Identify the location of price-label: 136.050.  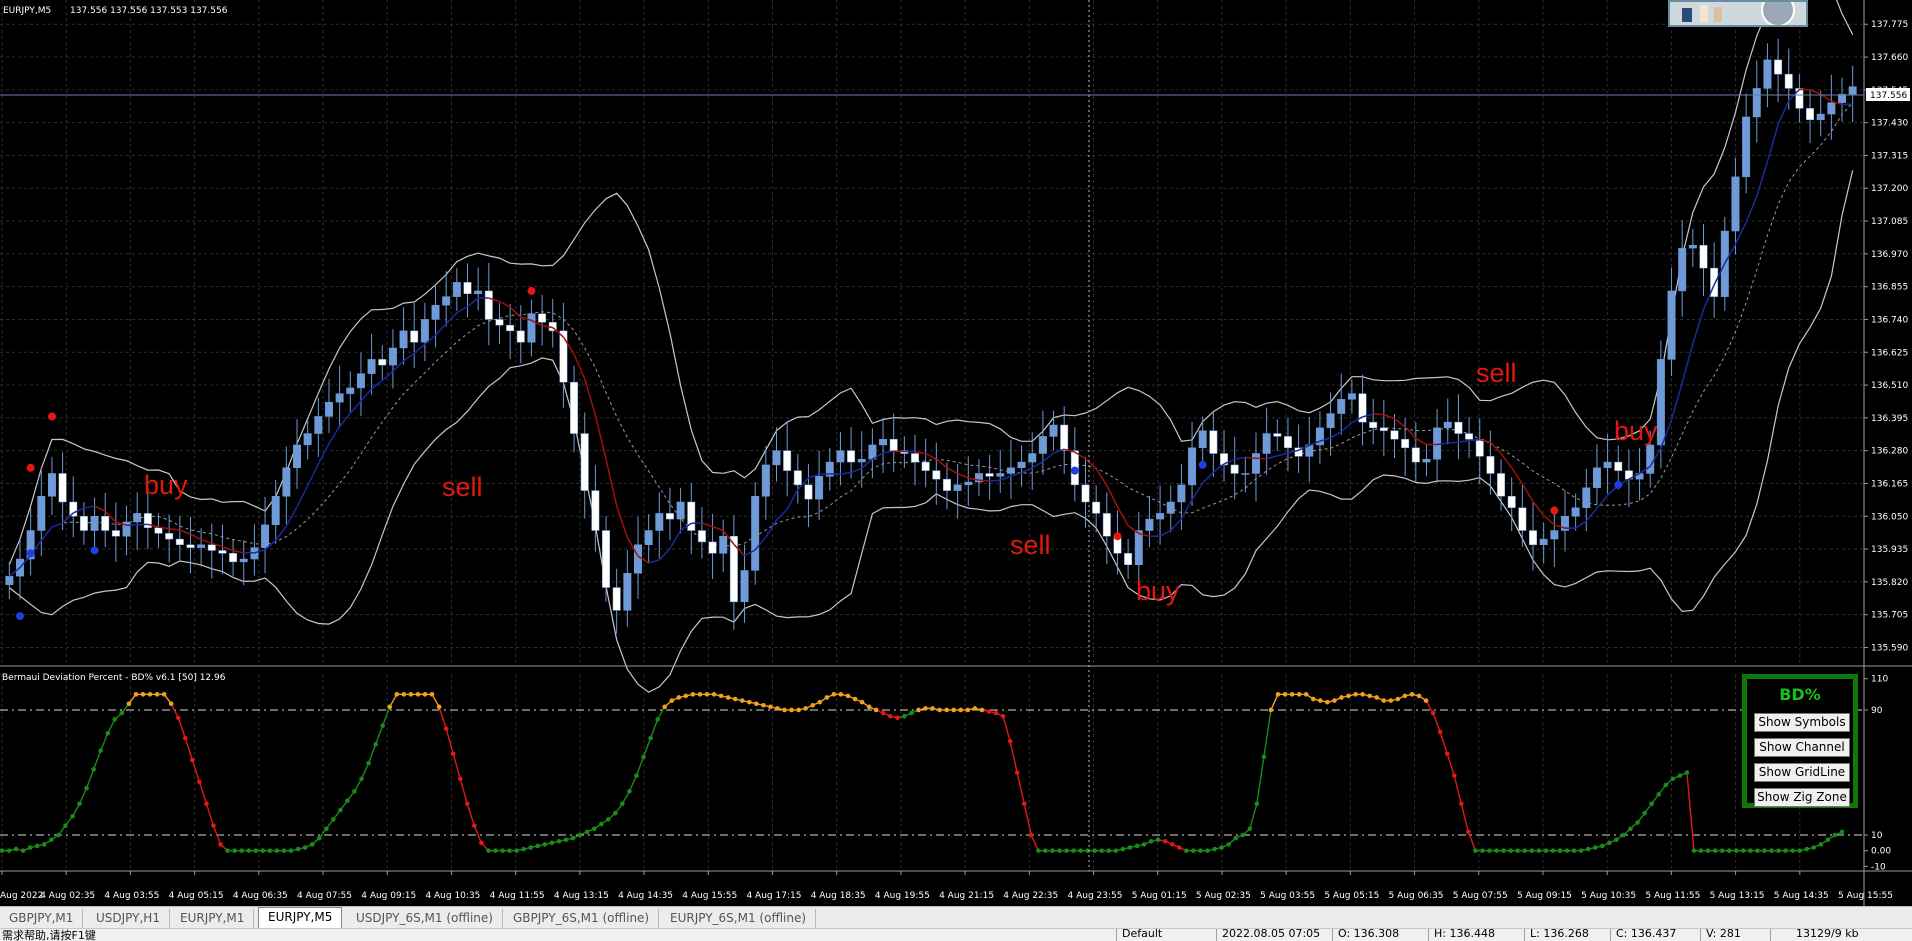
(1889, 517).